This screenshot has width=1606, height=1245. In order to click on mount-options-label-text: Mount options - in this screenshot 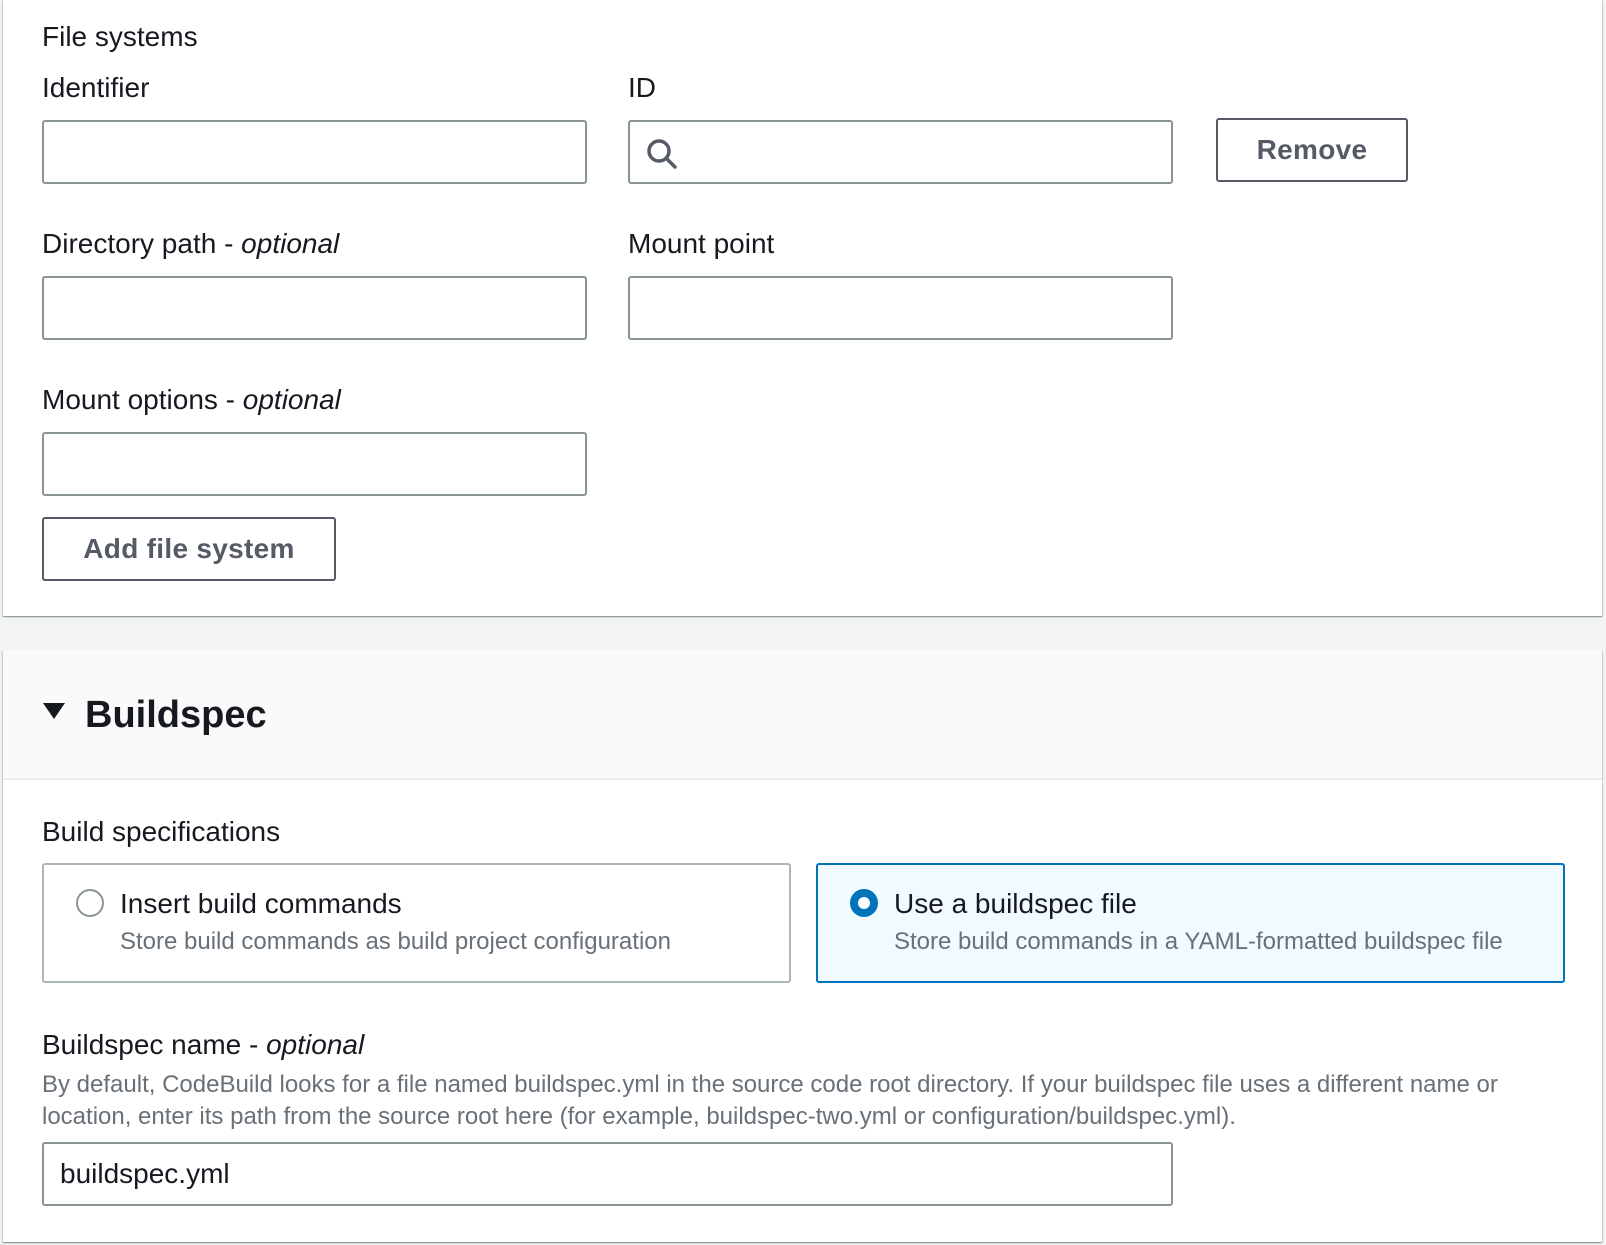, I will do `click(142, 399)`.